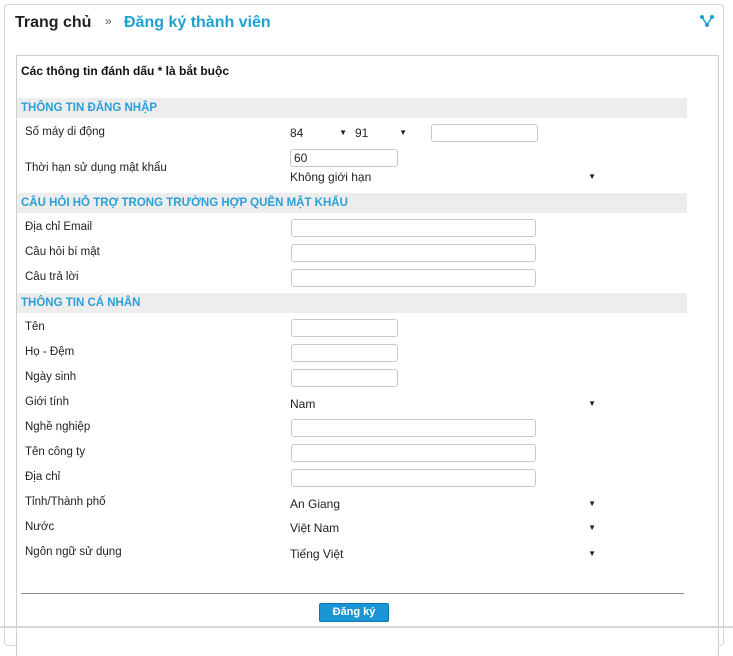  I want to click on password-limit-value: Không giới hạn, so click(331, 177).